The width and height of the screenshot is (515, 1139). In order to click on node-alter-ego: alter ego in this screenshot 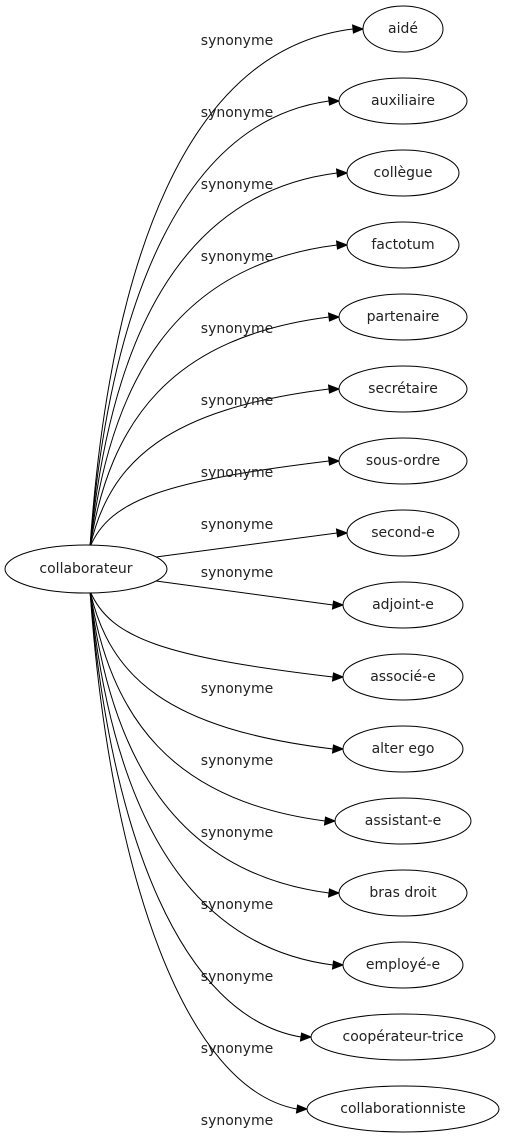, I will do `click(403, 749)`.